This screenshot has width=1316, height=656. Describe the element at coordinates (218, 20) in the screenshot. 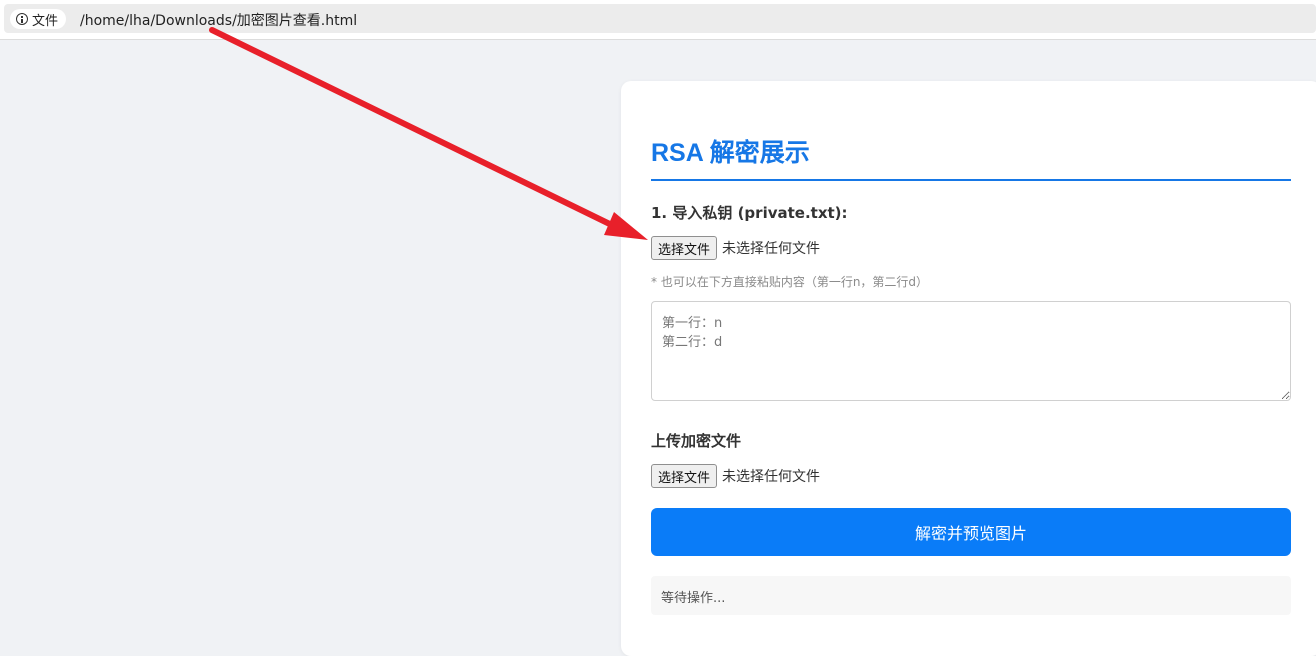

I see `url-text: /home/lha/Downloads/加密图片查看.html` at that location.